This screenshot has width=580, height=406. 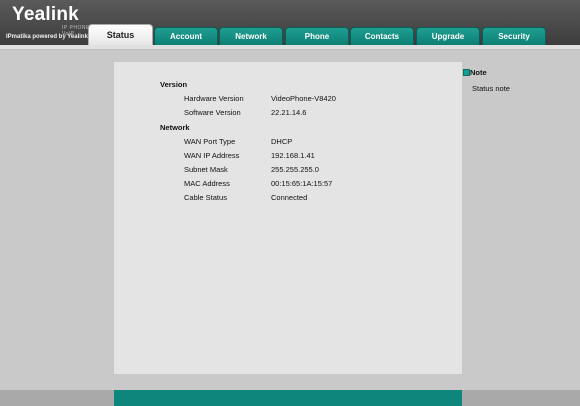 I want to click on software-version-label: Software Version, so click(x=212, y=112).